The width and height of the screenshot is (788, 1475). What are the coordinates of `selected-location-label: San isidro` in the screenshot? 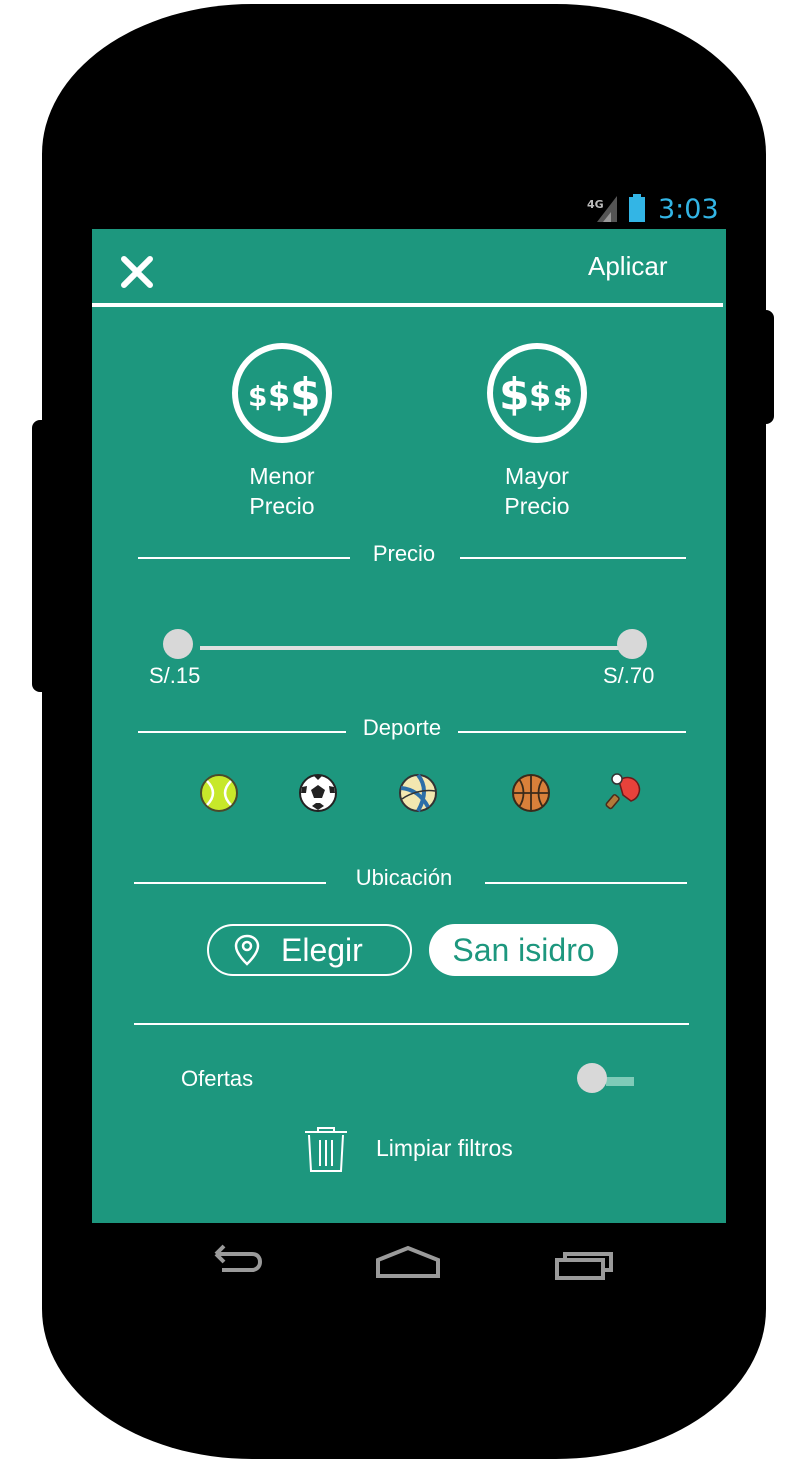 It's located at (523, 949).